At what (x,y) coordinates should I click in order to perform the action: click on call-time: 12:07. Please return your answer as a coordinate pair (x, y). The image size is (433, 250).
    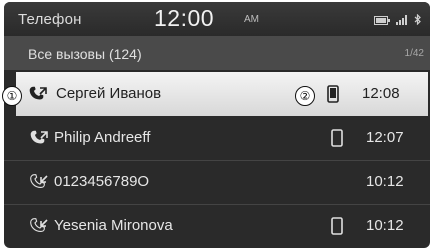
    Looking at the image, I should click on (385, 137).